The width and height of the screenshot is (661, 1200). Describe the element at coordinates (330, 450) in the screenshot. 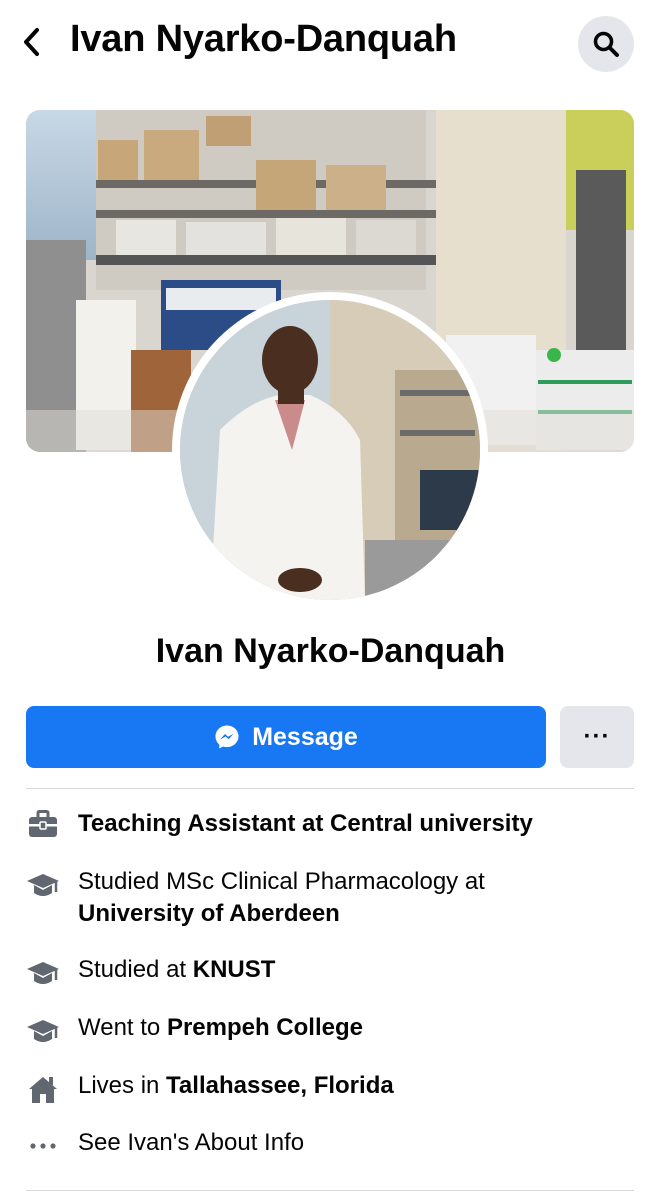

I see `profile-picture` at that location.